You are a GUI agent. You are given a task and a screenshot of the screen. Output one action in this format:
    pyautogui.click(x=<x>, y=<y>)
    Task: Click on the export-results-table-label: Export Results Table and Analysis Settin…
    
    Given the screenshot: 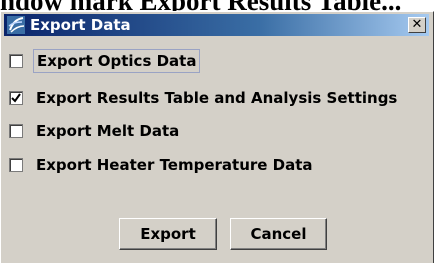 What is the action you would take?
    pyautogui.click(x=216, y=98)
    